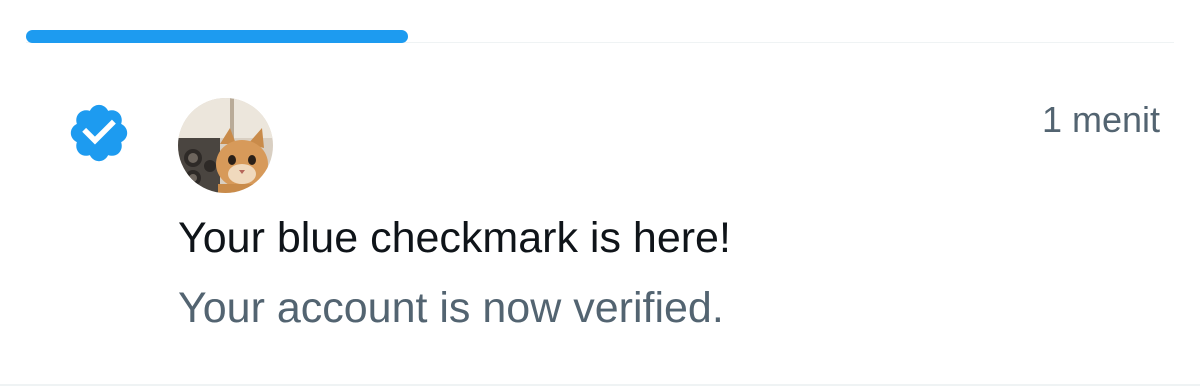 The image size is (1200, 387). Describe the element at coordinates (1100, 119) in the screenshot. I see `timestamp: 1 menit` at that location.